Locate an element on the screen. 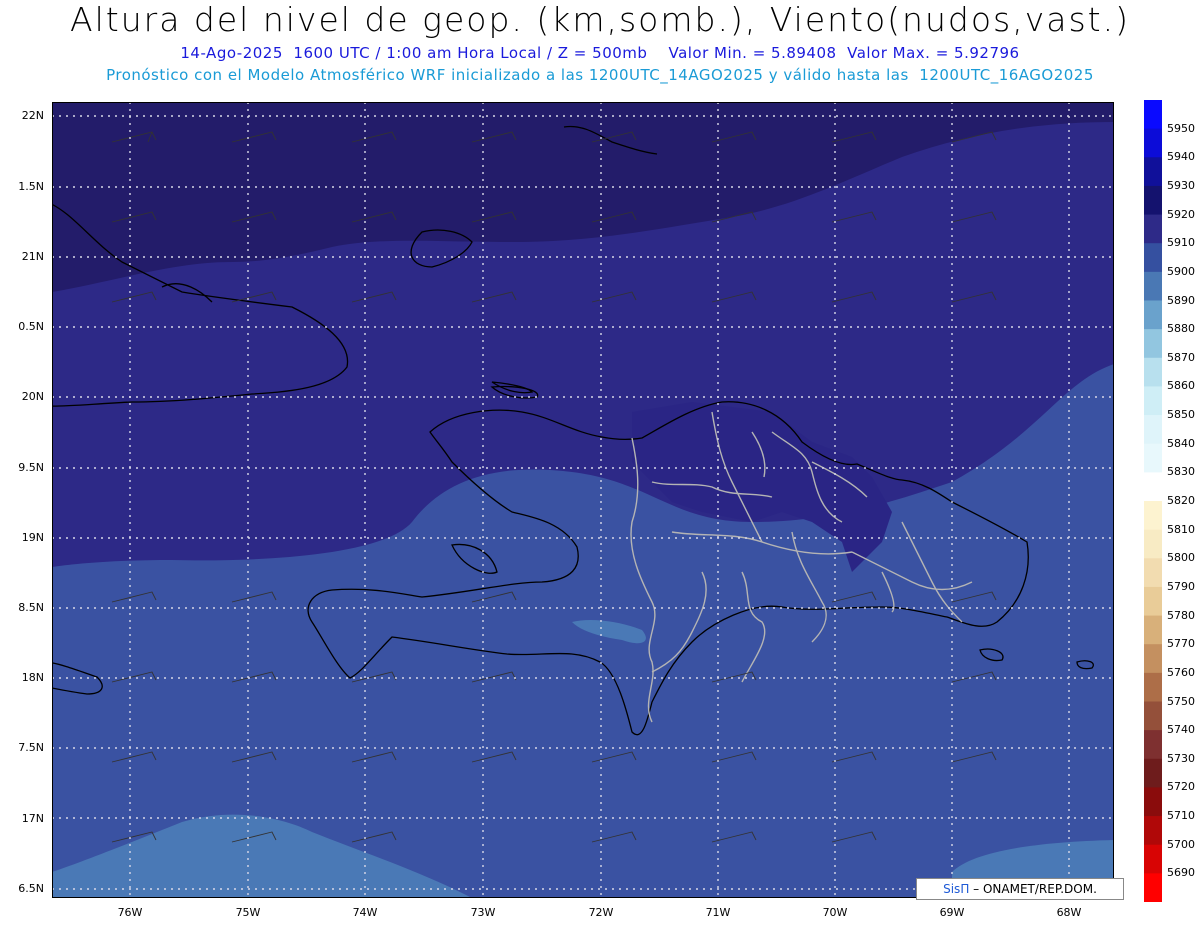  lon-label-72w: 72W is located at coordinates (601, 912).